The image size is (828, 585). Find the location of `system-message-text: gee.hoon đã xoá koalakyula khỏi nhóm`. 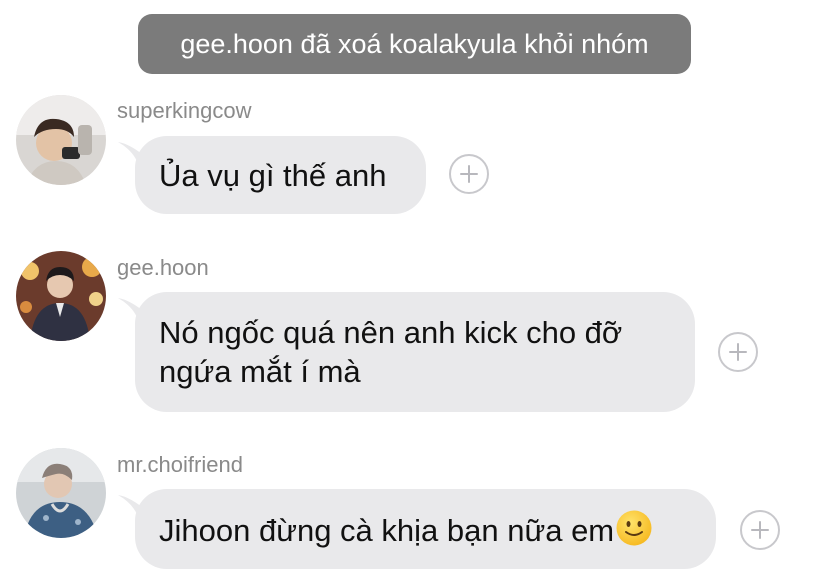

system-message-text: gee.hoon đã xoá koalakyula khỏi nhóm is located at coordinates (414, 43).